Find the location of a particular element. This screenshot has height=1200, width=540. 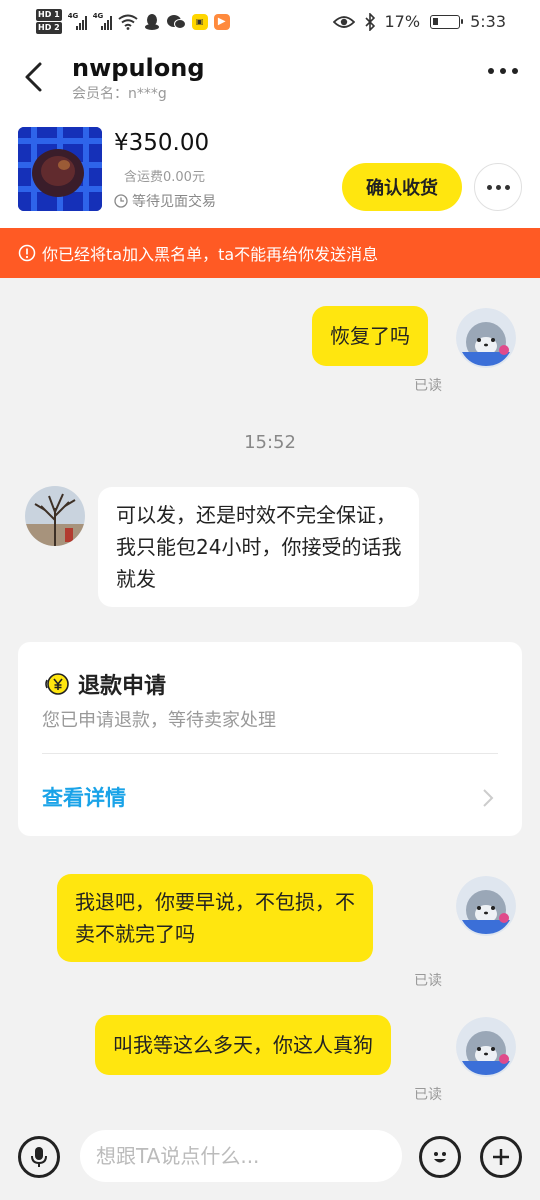

refund-card-title: 退款申请 is located at coordinates (105, 684).